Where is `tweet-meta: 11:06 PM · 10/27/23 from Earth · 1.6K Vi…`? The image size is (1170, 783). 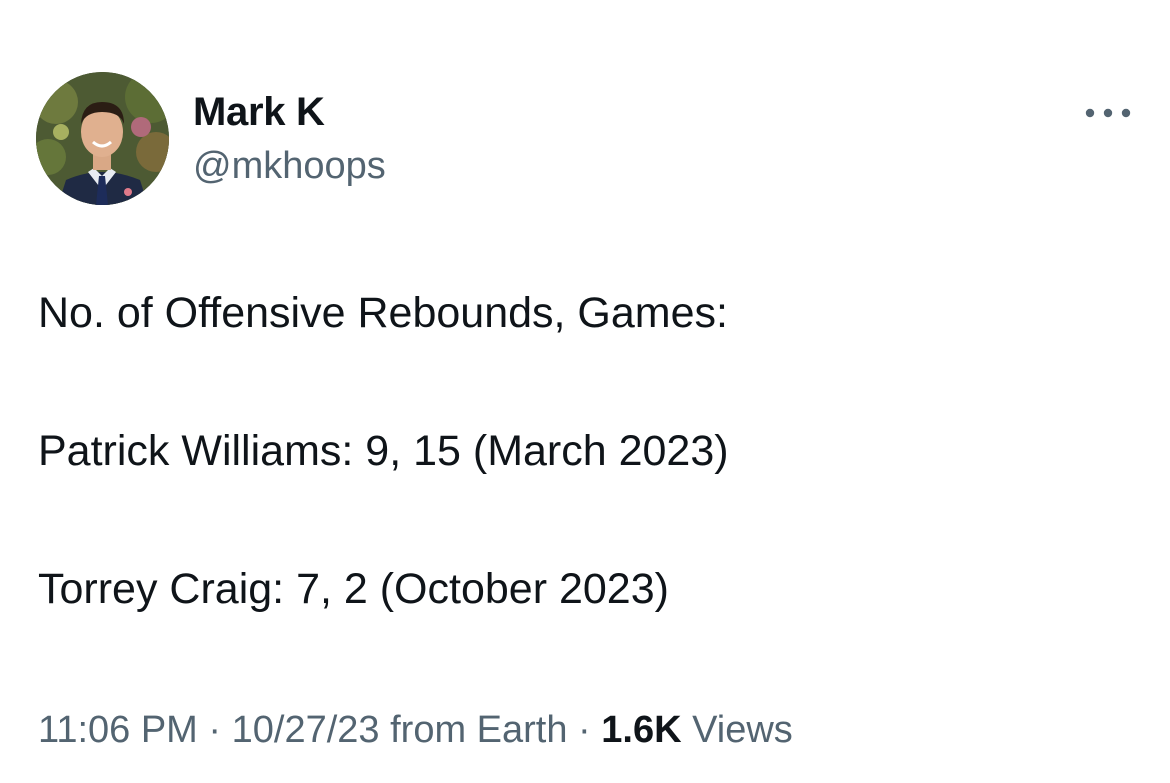 tweet-meta: 11:06 PM · 10/27/23 from Earth · 1.6K Vi… is located at coordinates (415, 730).